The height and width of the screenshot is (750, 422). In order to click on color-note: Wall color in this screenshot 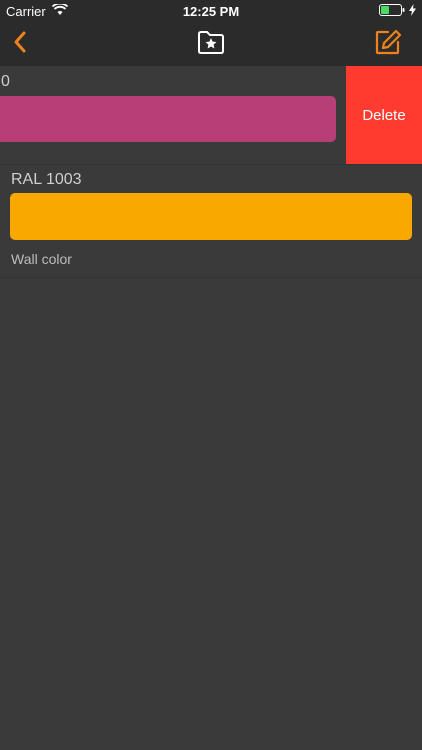, I will do `click(41, 259)`.